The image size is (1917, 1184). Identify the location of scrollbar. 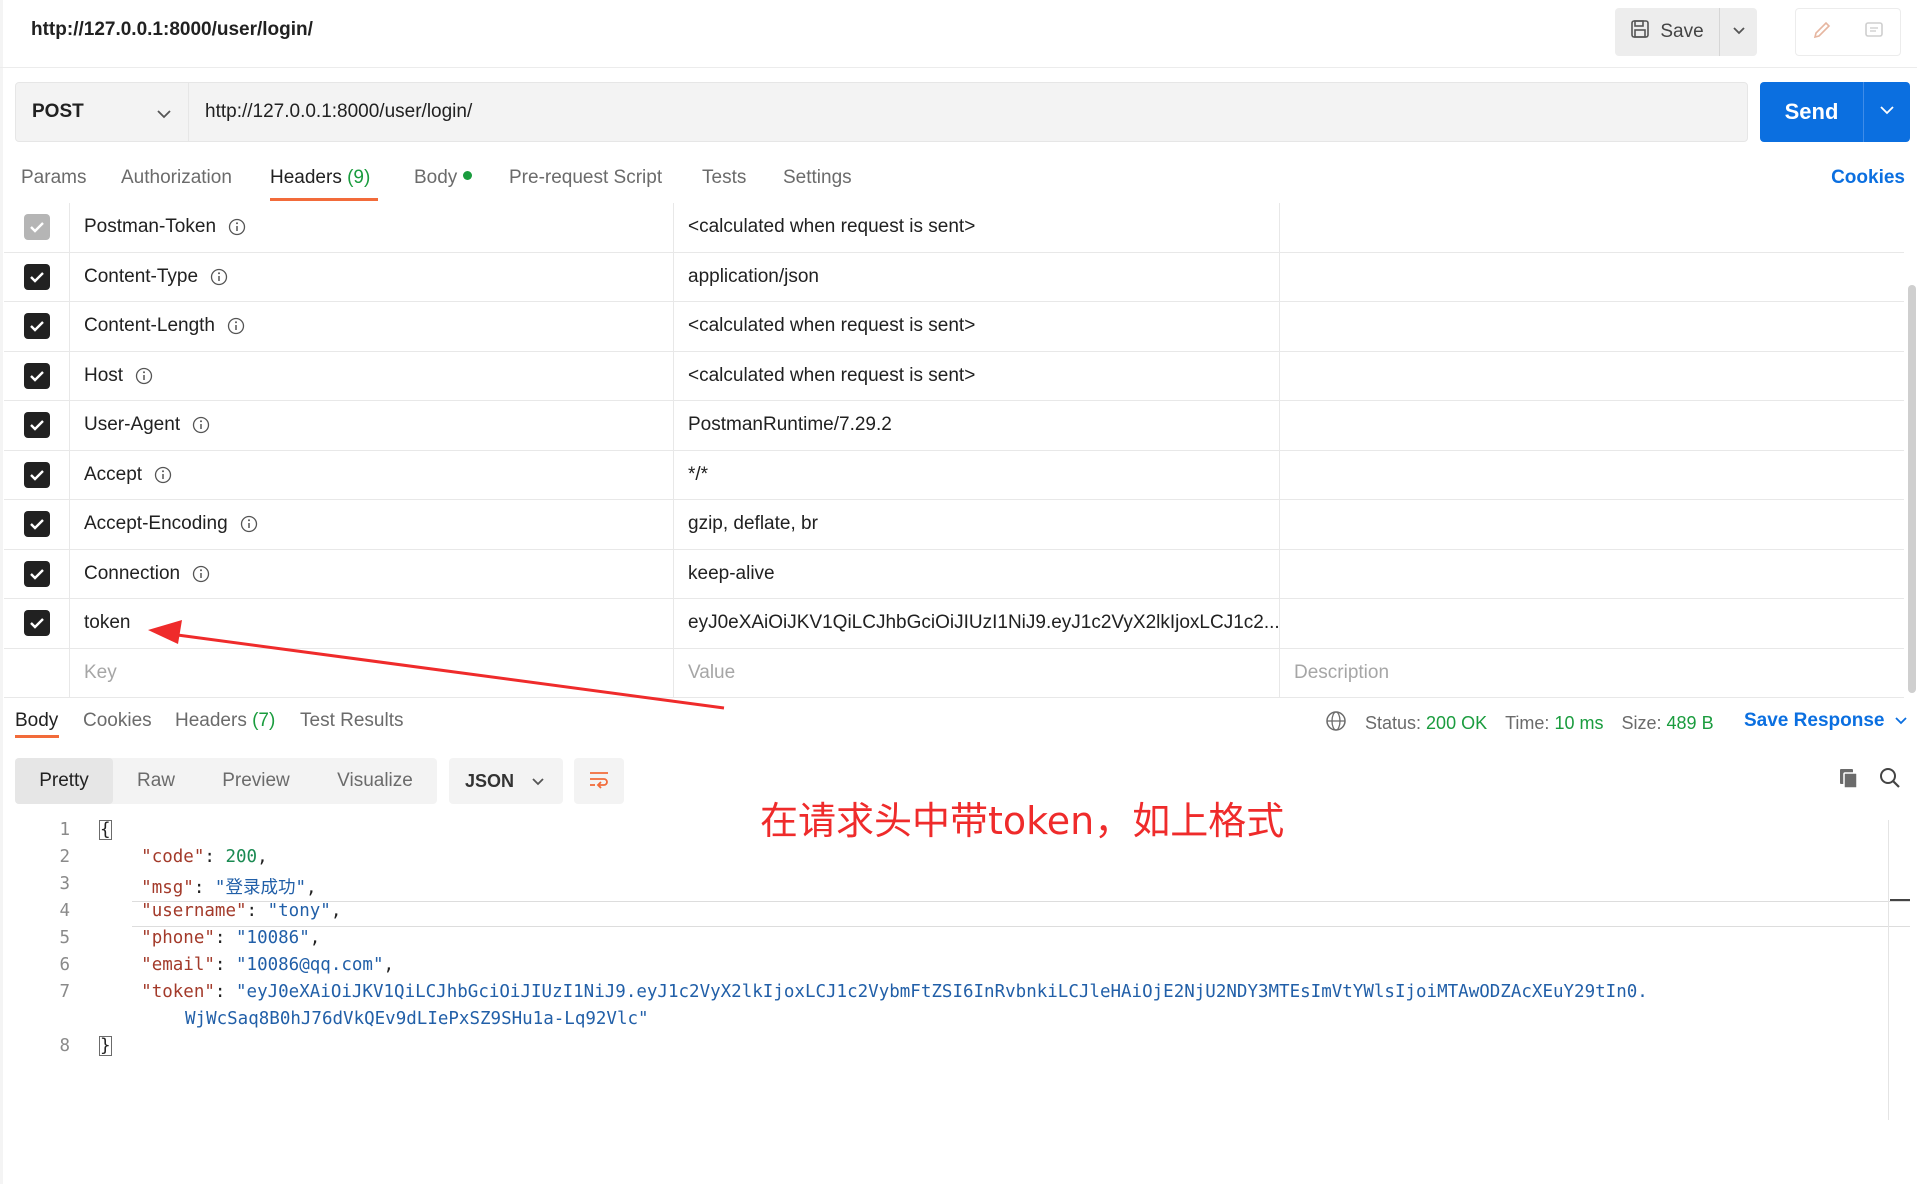
(1912, 489).